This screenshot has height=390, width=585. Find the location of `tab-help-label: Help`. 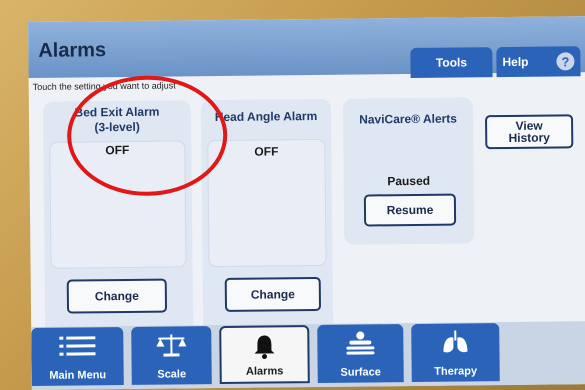

tab-help-label: Help is located at coordinates (515, 62).